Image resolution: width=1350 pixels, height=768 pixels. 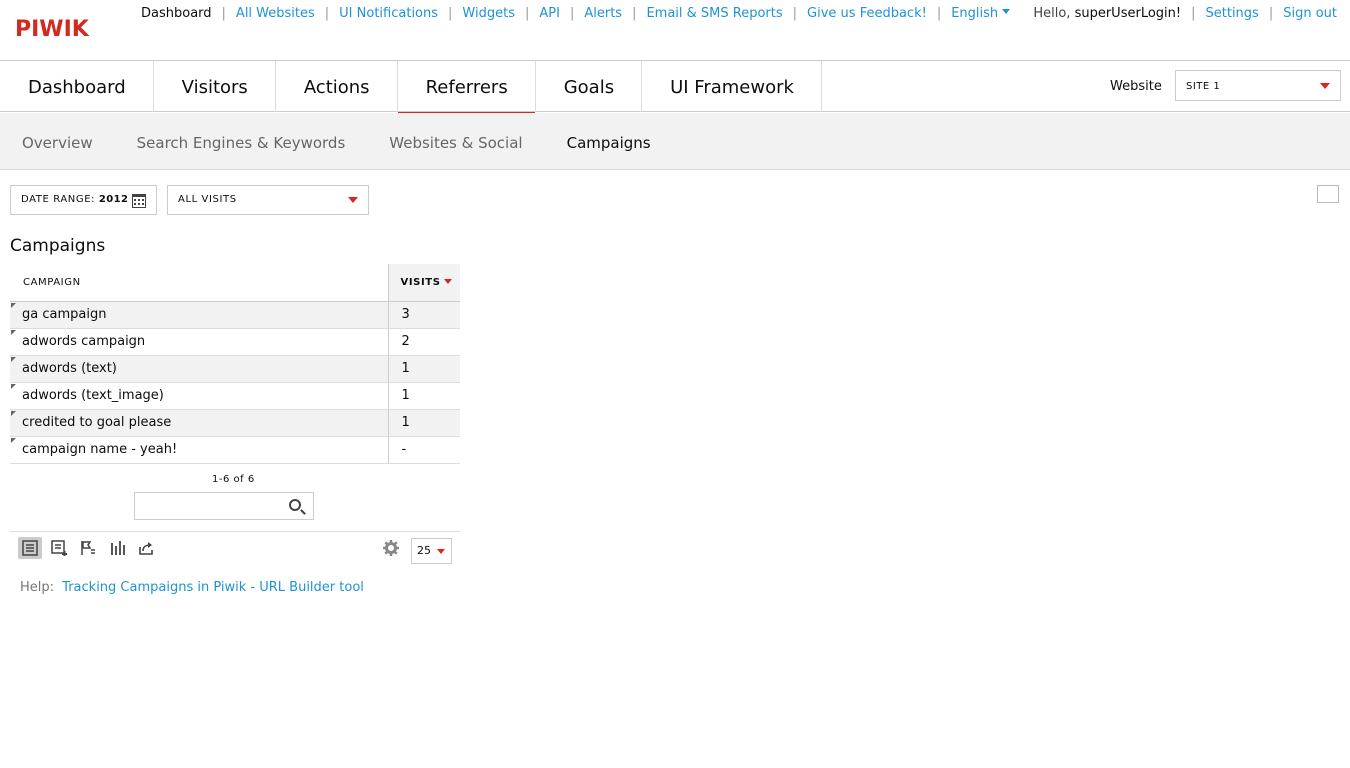 What do you see at coordinates (732, 86) in the screenshot?
I see `tab-ui-framework: UI Framework` at bounding box center [732, 86].